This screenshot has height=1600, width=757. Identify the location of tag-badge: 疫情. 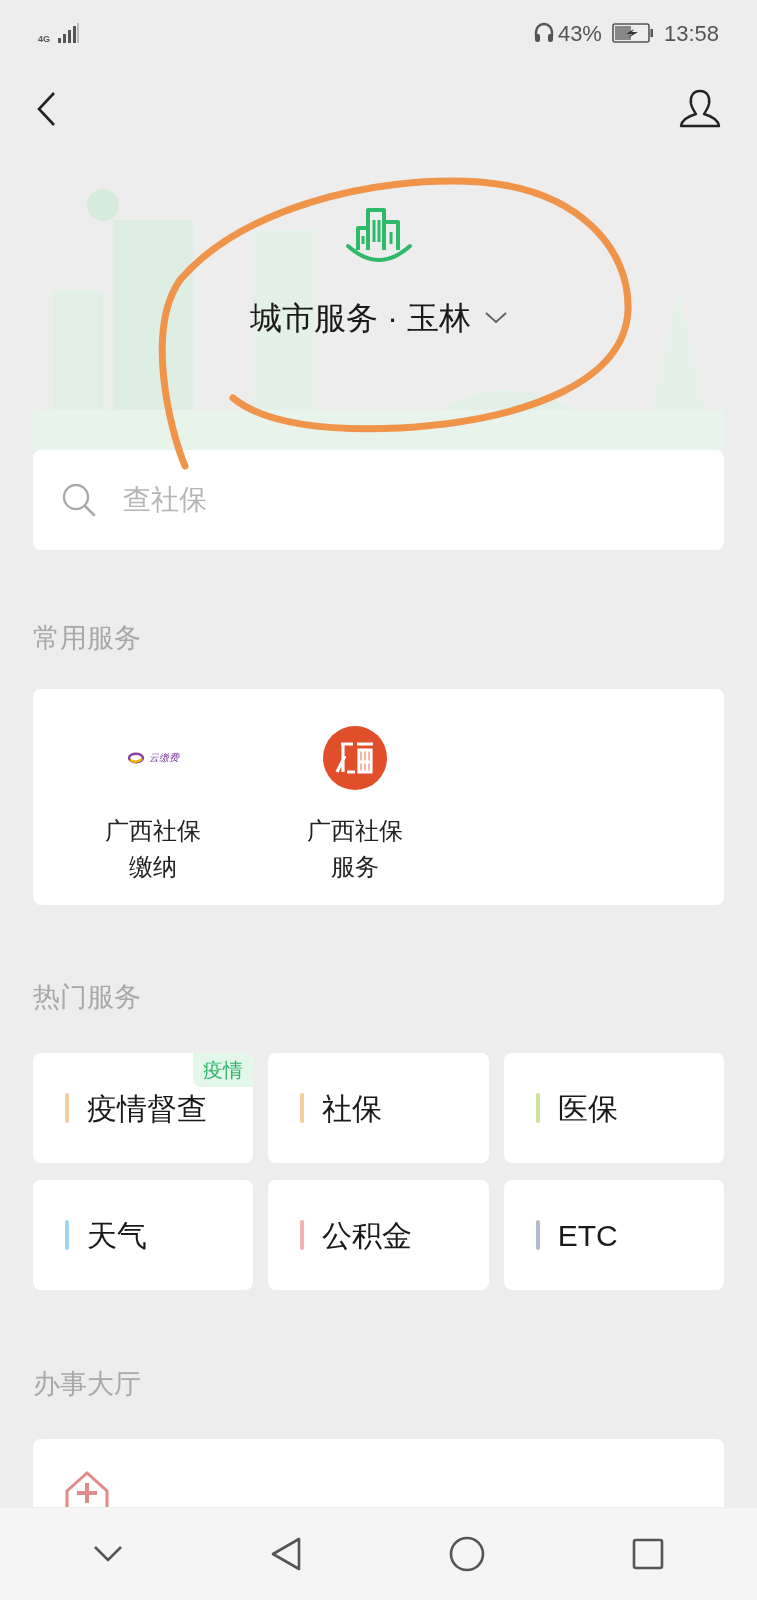
(223, 1070).